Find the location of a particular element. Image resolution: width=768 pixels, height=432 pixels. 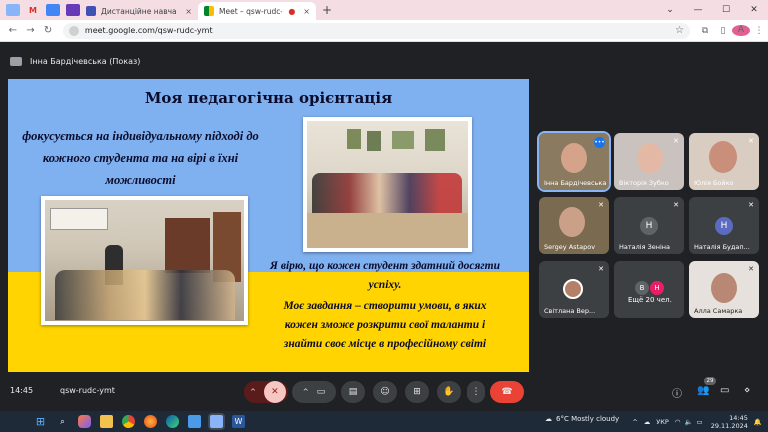

camera-options-button: ^ ▭ is located at coordinates (314, 392).